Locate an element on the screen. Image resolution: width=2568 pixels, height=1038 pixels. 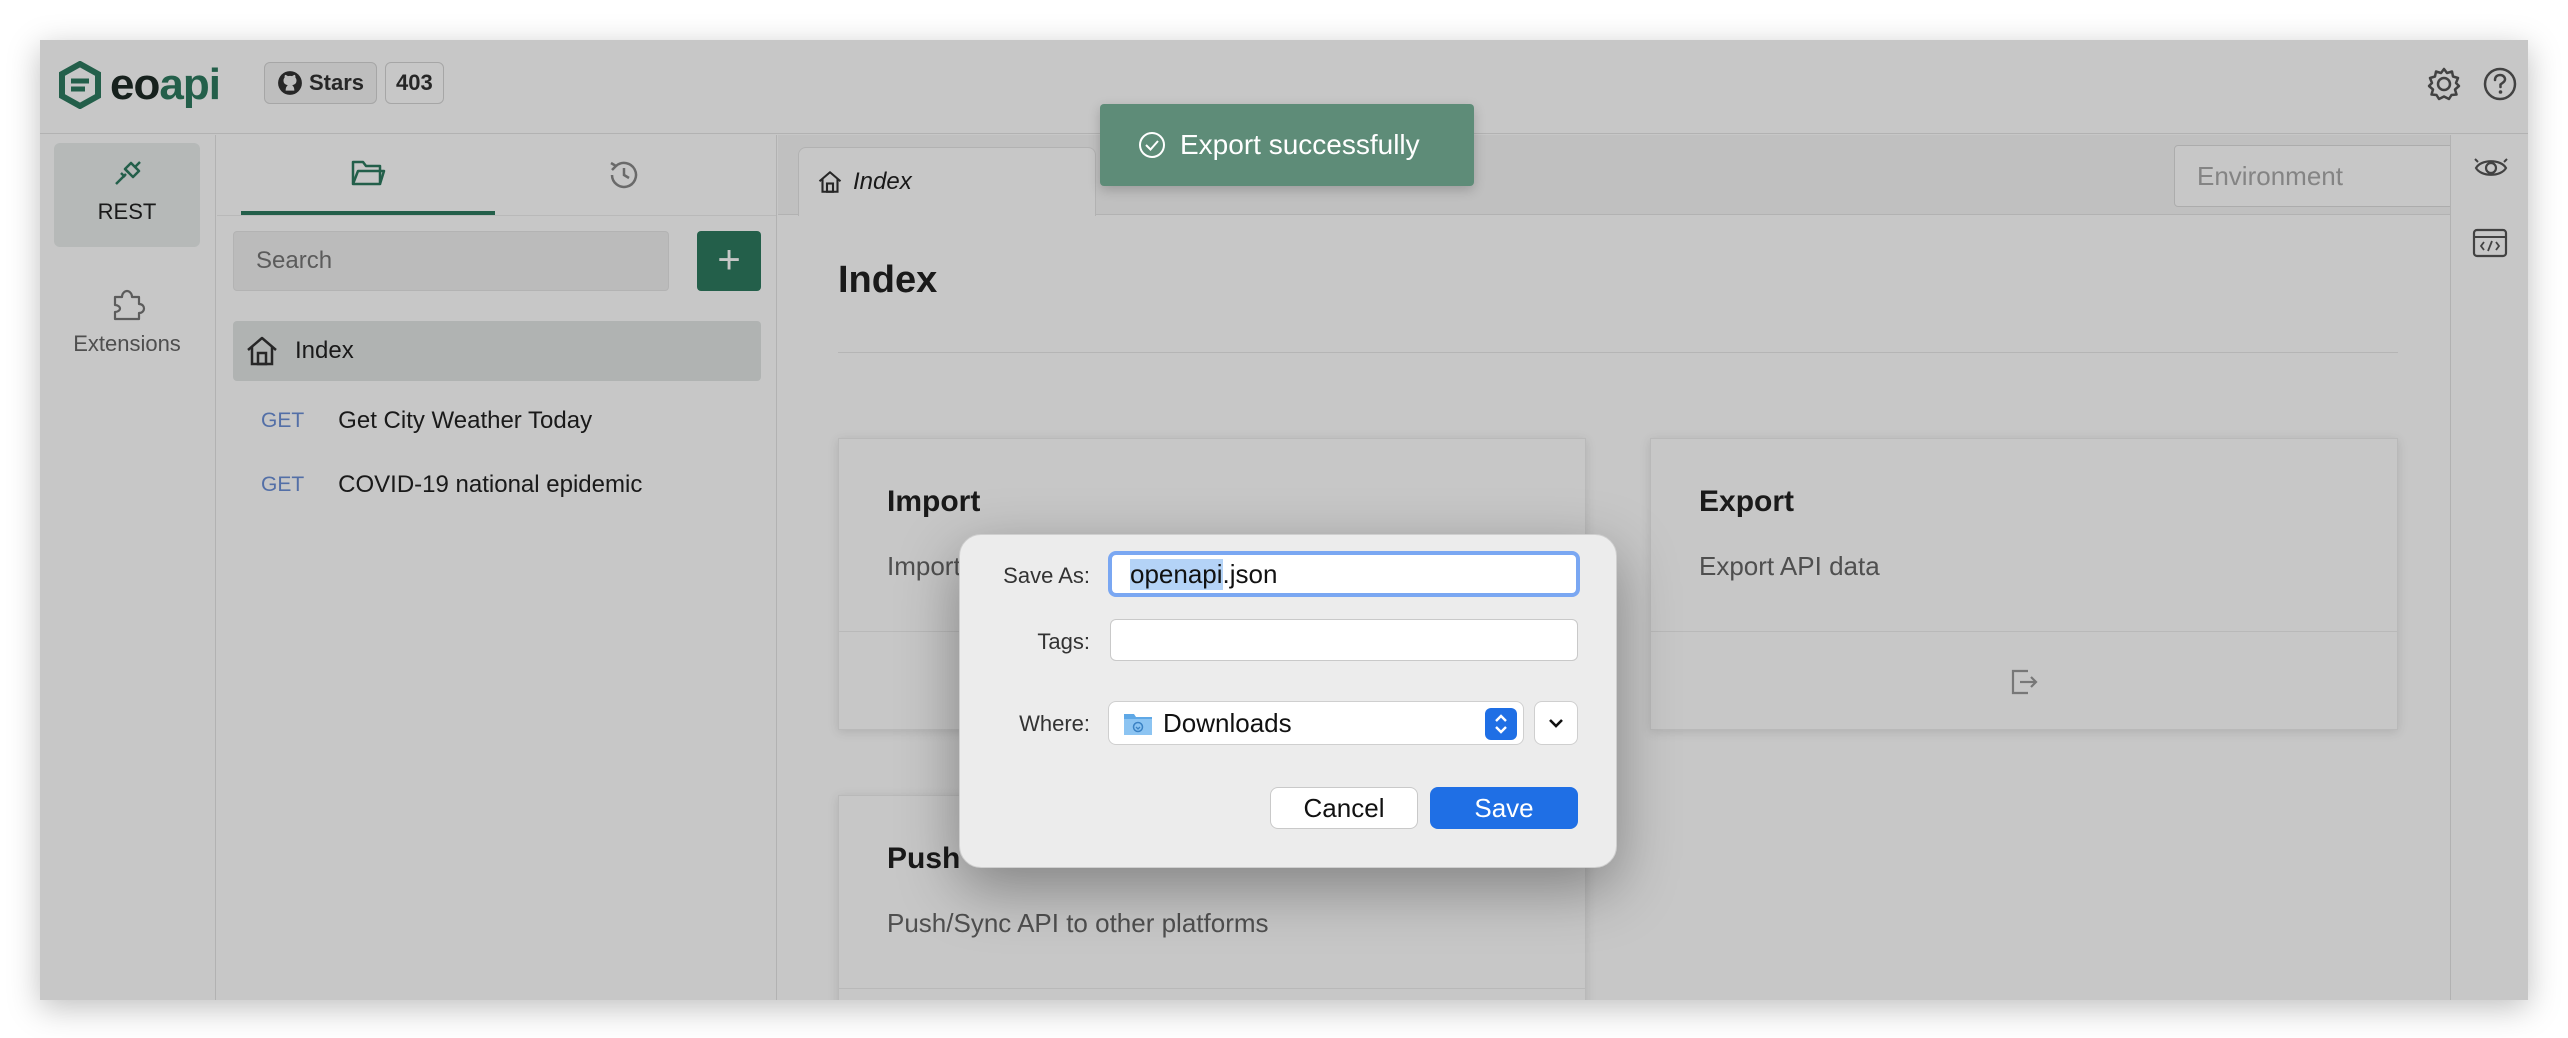
expand-dialog-button is located at coordinates (1556, 723).